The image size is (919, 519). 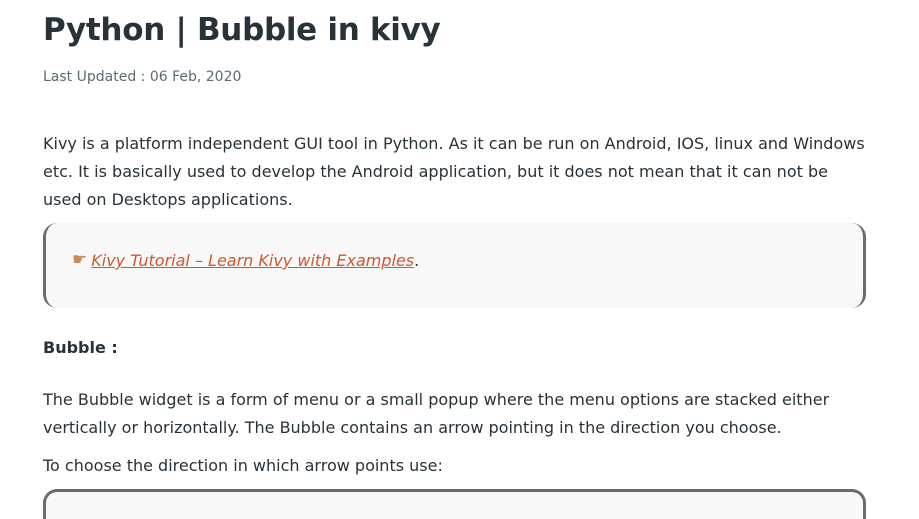 What do you see at coordinates (417, 260) in the screenshot?
I see `callout-trailing-period: .` at bounding box center [417, 260].